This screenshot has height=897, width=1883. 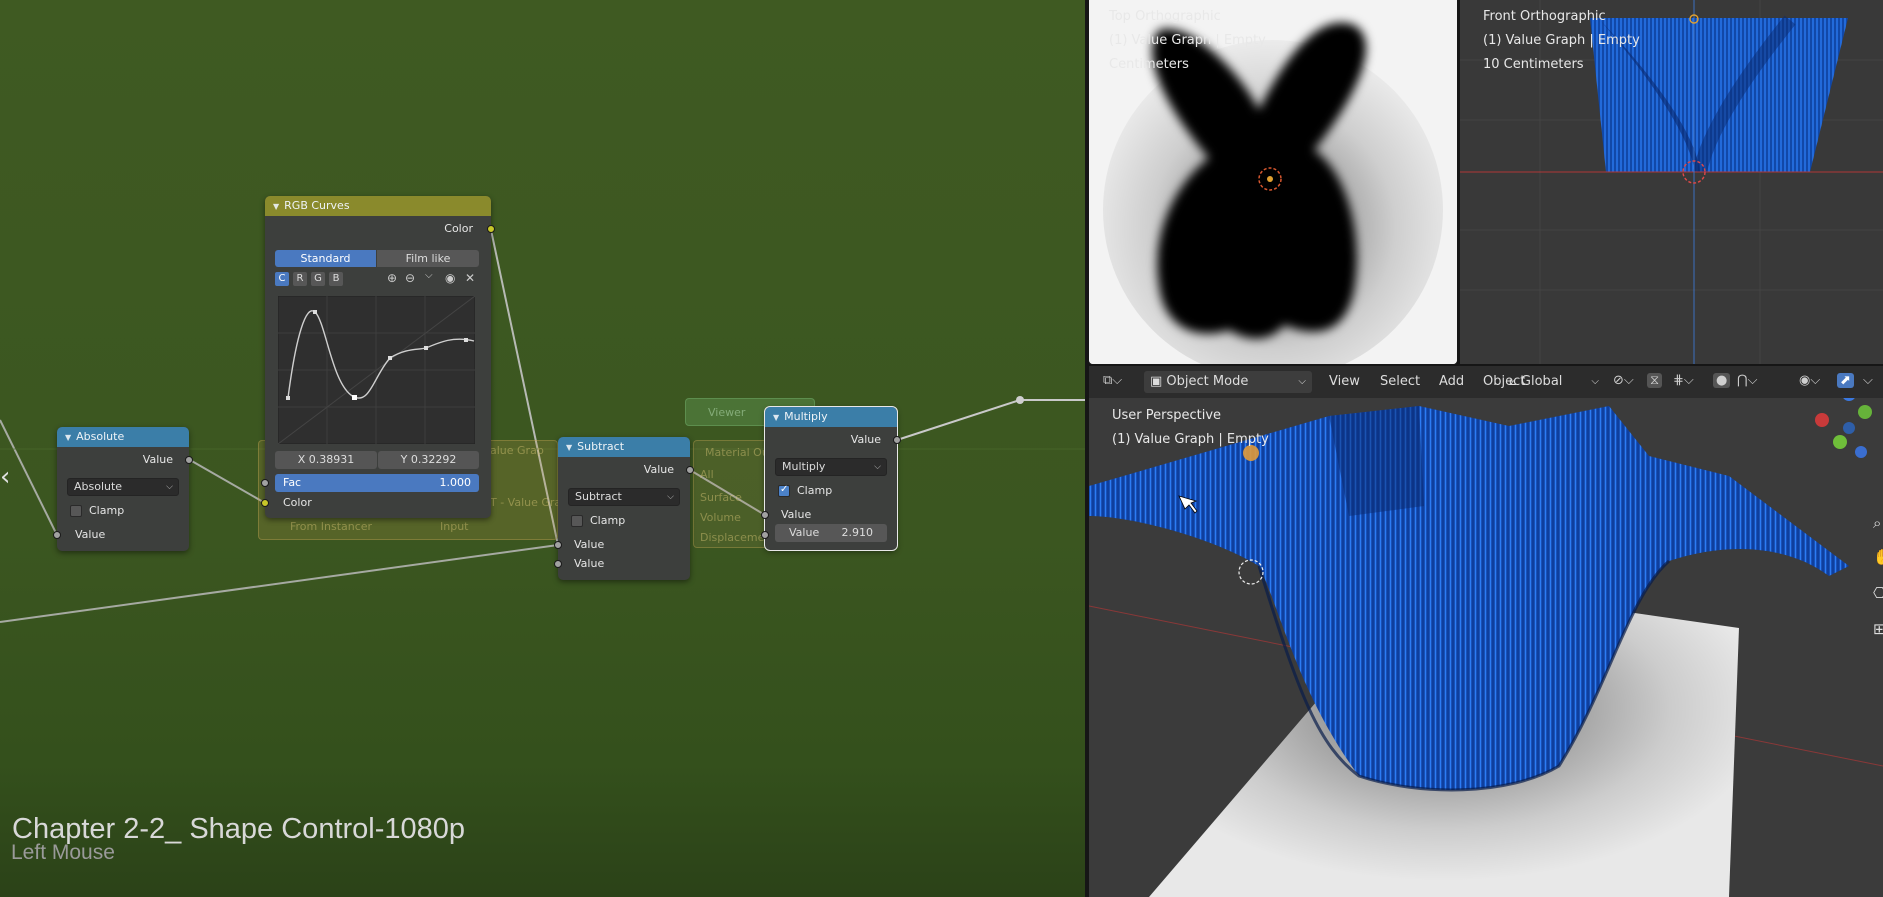 What do you see at coordinates (455, 482) in the screenshot?
I see `fac-value: 1.000` at bounding box center [455, 482].